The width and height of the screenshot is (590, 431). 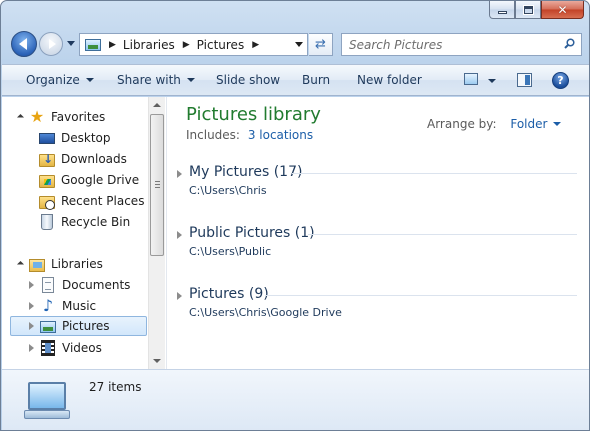 What do you see at coordinates (96, 285) in the screenshot?
I see `sidebar-item-label: Documents` at bounding box center [96, 285].